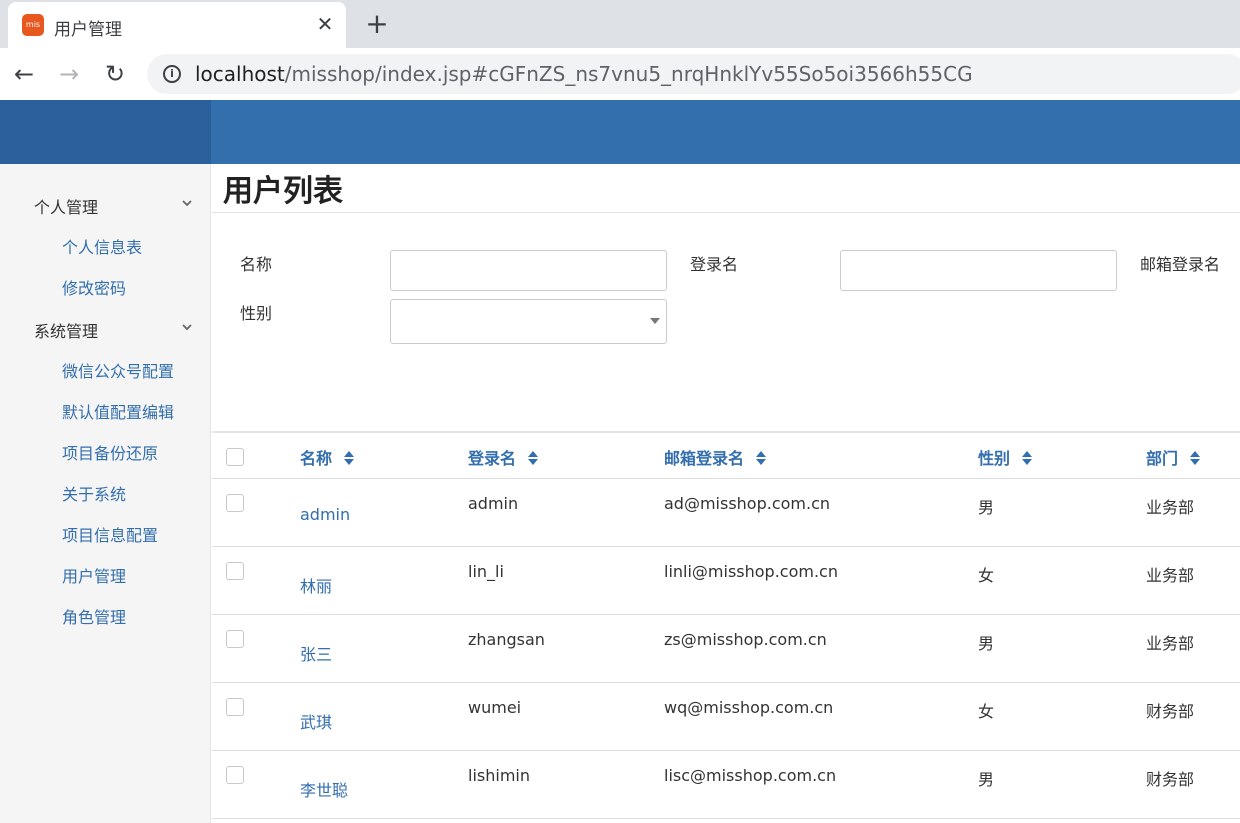  Describe the element at coordinates (256, 313) in the screenshot. I see `gender-filter-label: 性别` at that location.